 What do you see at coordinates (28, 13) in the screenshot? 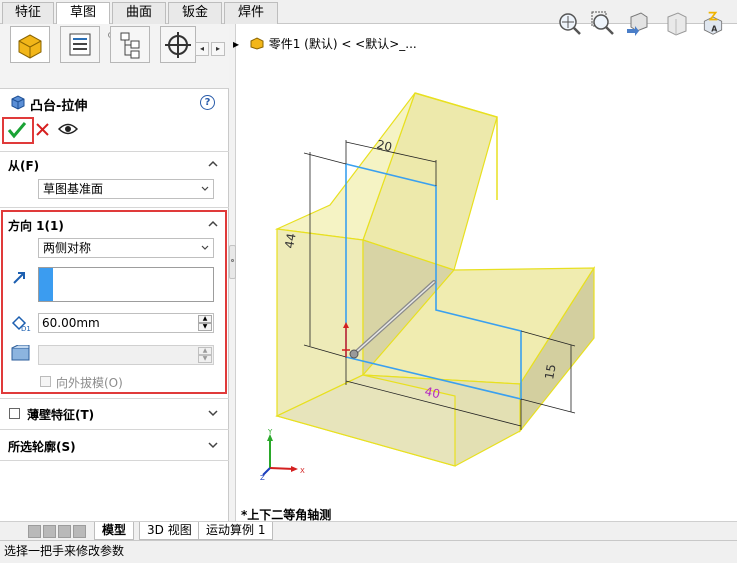
I see `tab-features: 特征` at bounding box center [28, 13].